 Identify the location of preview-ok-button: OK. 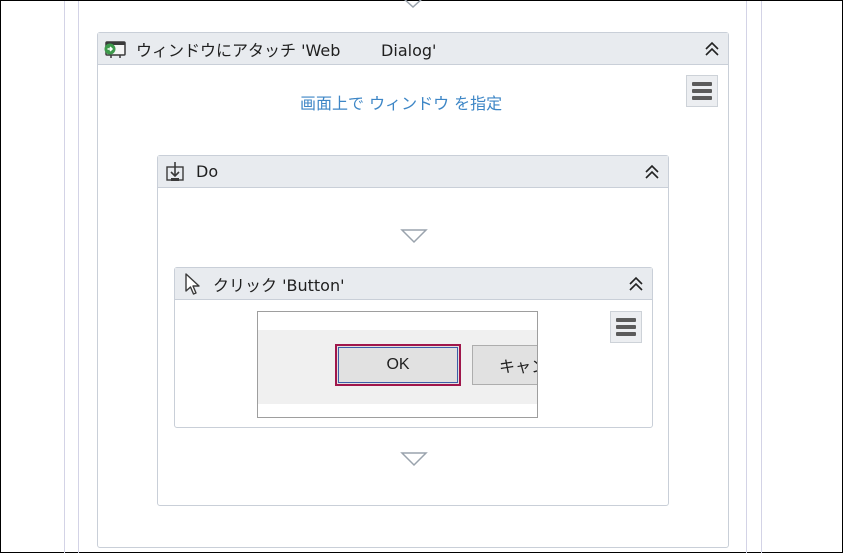
(398, 365).